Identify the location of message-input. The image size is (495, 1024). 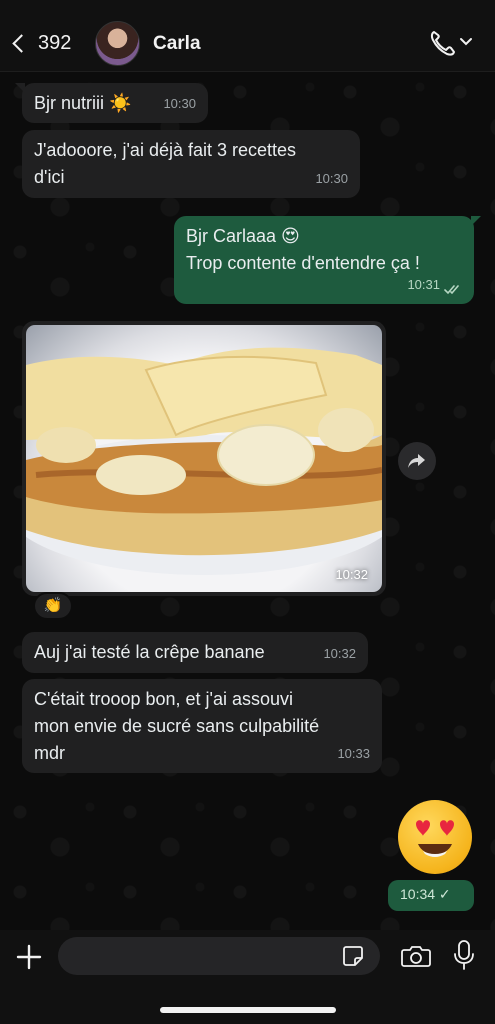
(219, 956).